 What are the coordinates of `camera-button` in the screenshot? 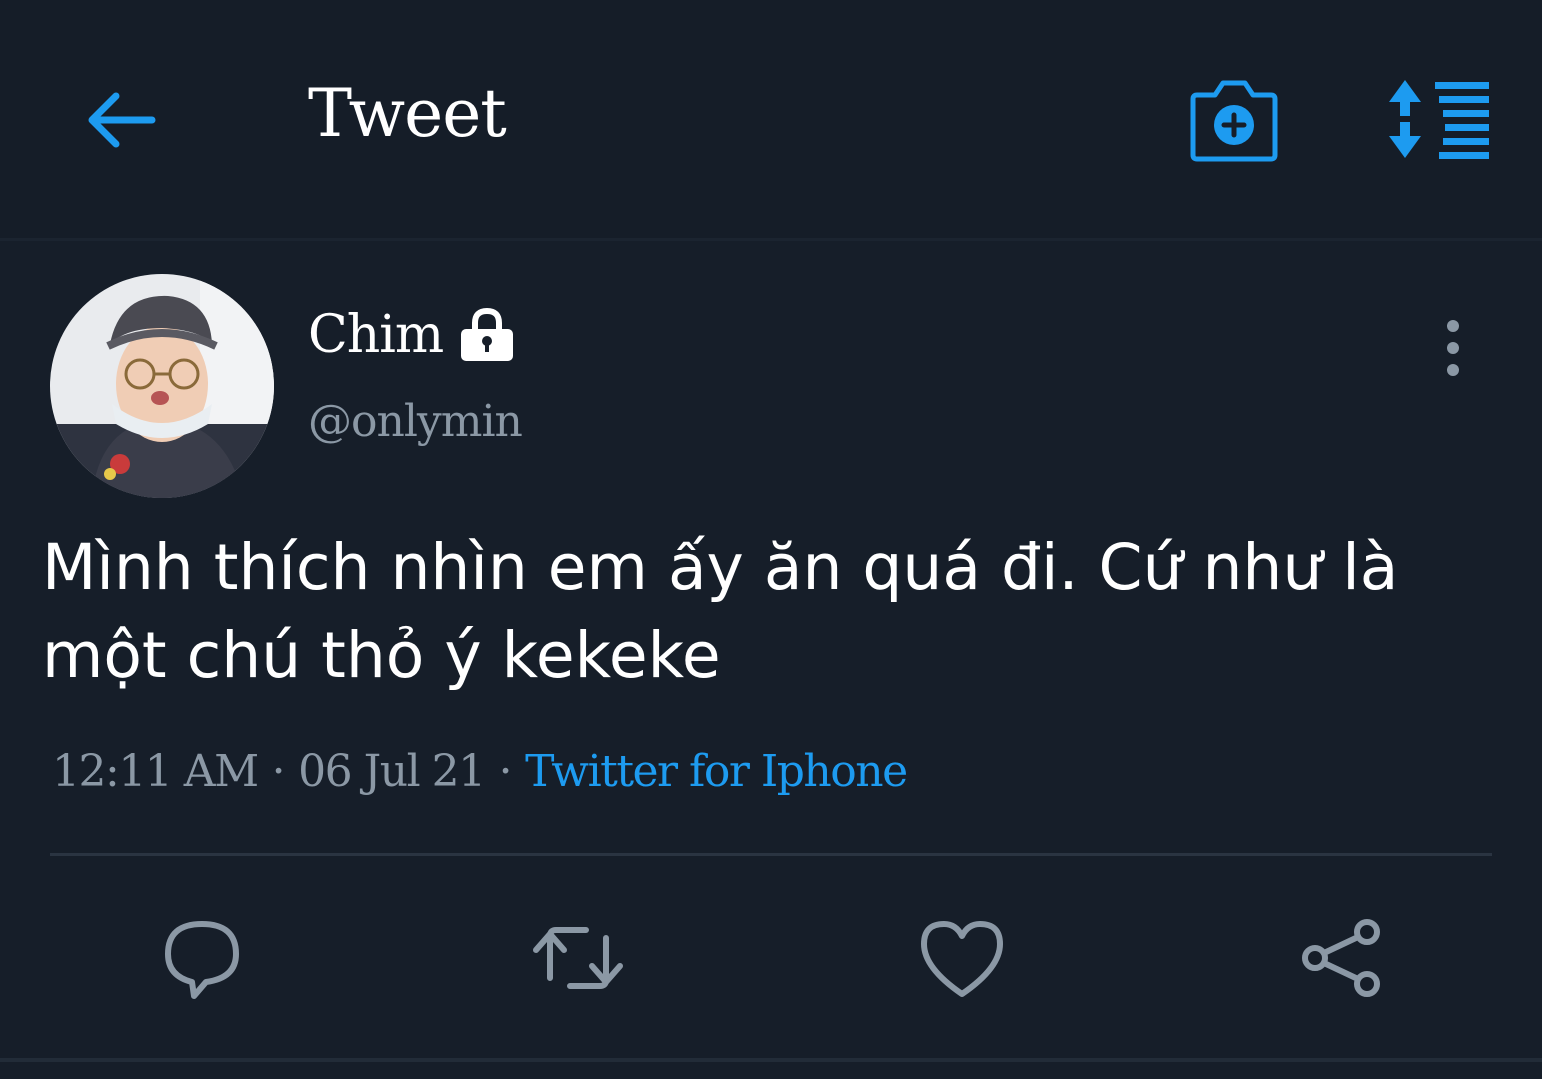 It's located at (1234, 120).